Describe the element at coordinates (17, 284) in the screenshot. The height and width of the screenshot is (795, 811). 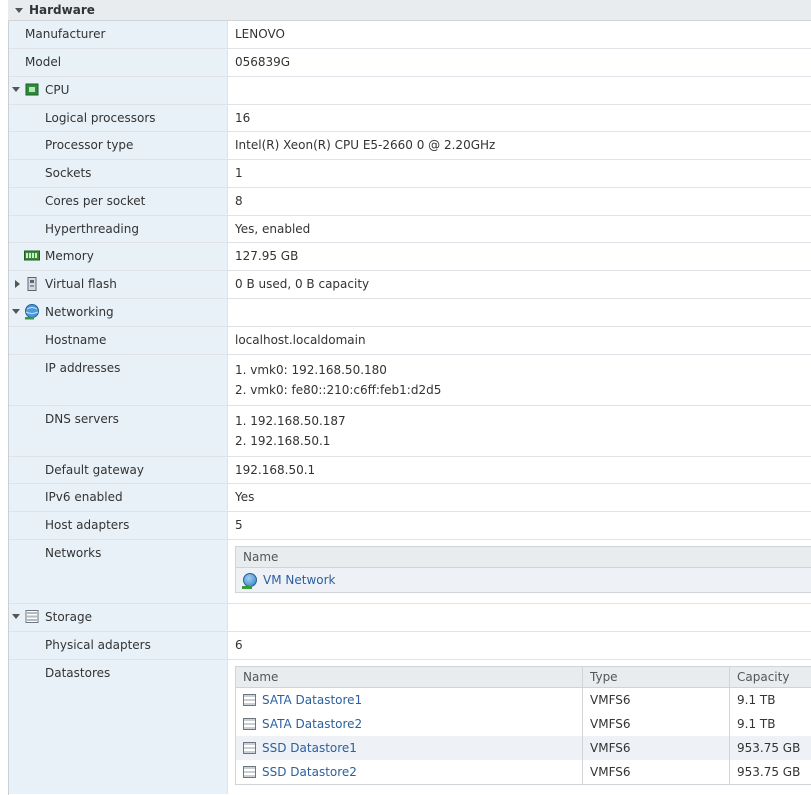
I see `virtual-flash-expand-arrow-icon` at that location.